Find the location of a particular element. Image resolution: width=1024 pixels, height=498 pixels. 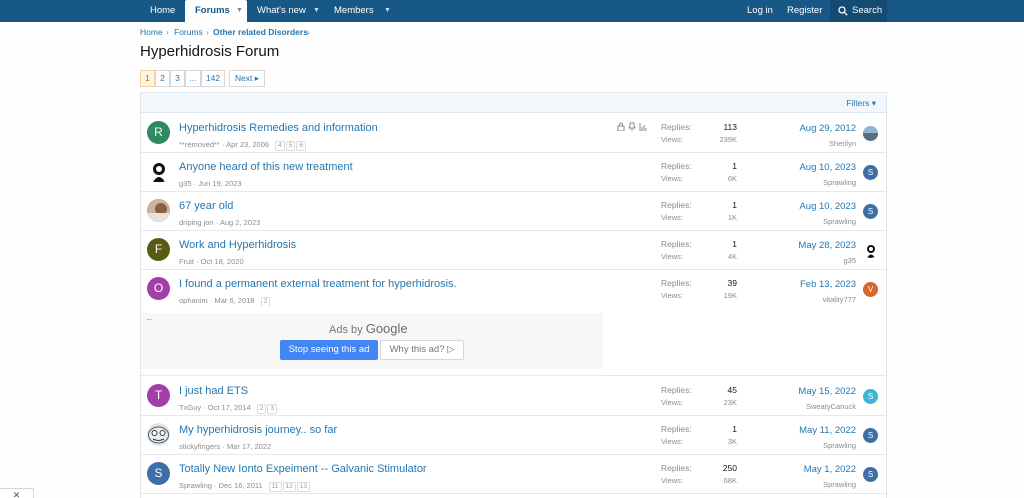

thread-author: TxGuy is located at coordinates (190, 407).